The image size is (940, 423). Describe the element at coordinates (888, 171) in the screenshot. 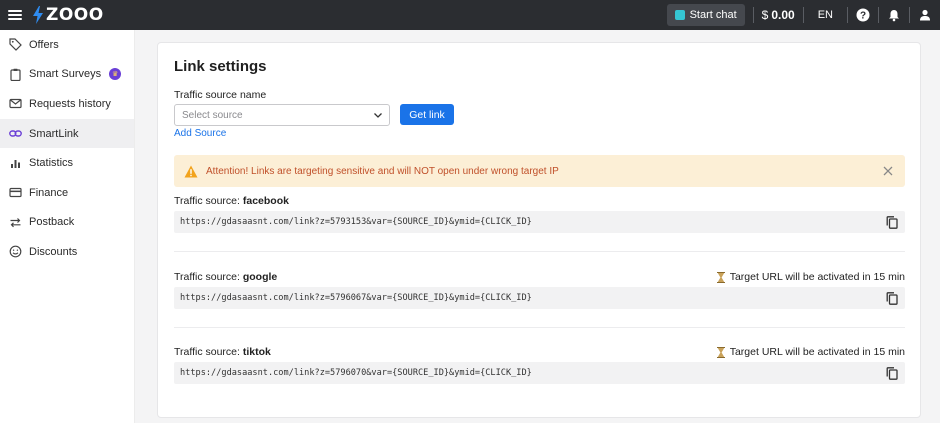

I see `close-icon` at that location.